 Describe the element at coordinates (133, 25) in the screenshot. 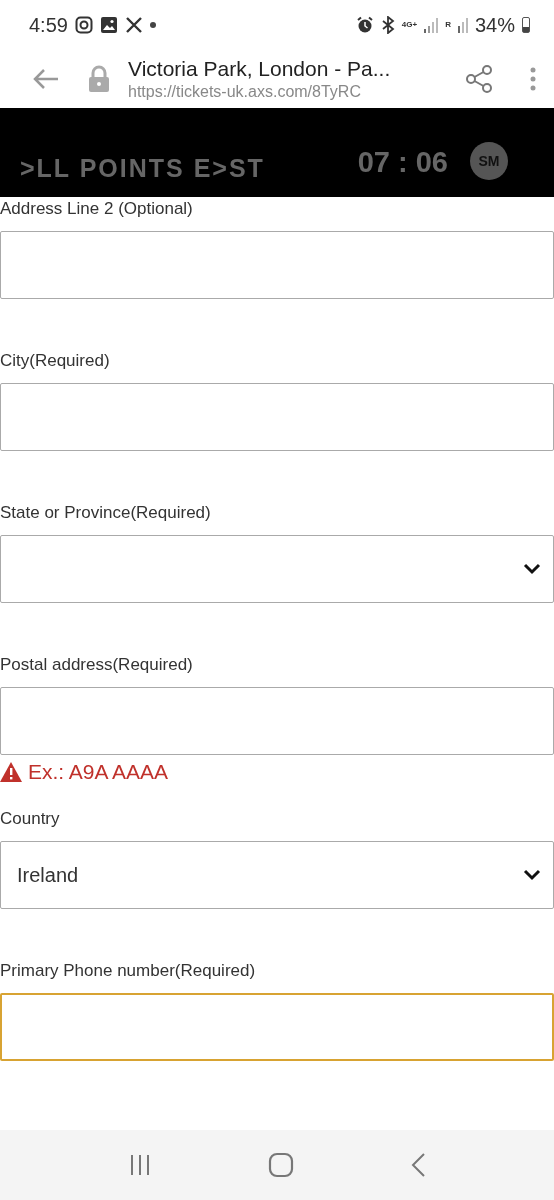

I see `x-logo-icon` at that location.